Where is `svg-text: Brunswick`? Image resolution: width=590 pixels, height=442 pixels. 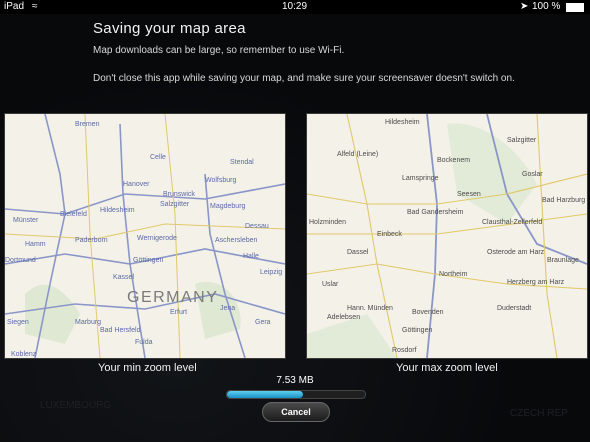
svg-text: Brunswick is located at coordinates (179, 194).